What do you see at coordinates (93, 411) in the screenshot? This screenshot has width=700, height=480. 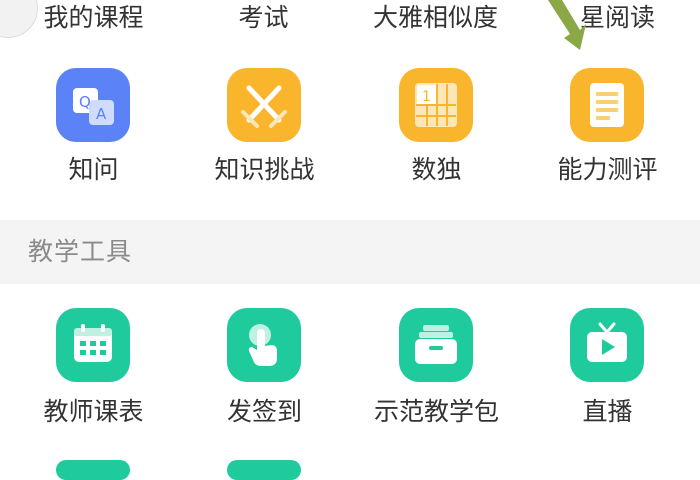 I see `tool-label-teacher-schedule: 教师课表` at bounding box center [93, 411].